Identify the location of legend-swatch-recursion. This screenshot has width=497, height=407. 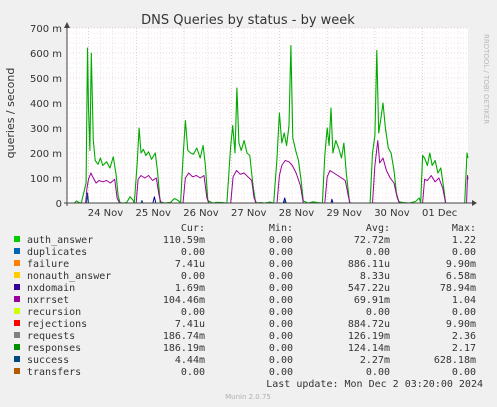
(17, 311).